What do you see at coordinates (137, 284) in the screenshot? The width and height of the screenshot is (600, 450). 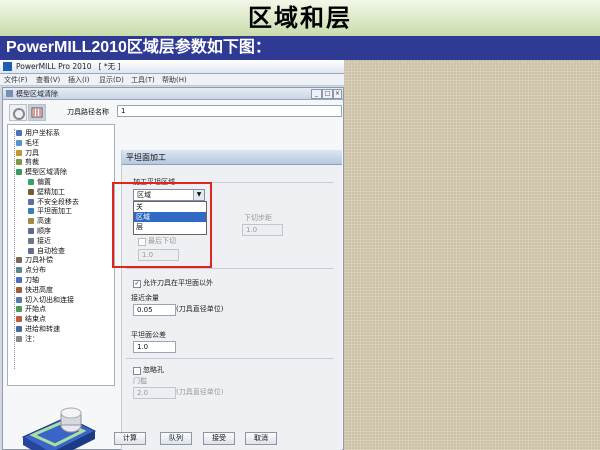 I see `allow-over-checkbox: ✓` at bounding box center [137, 284].